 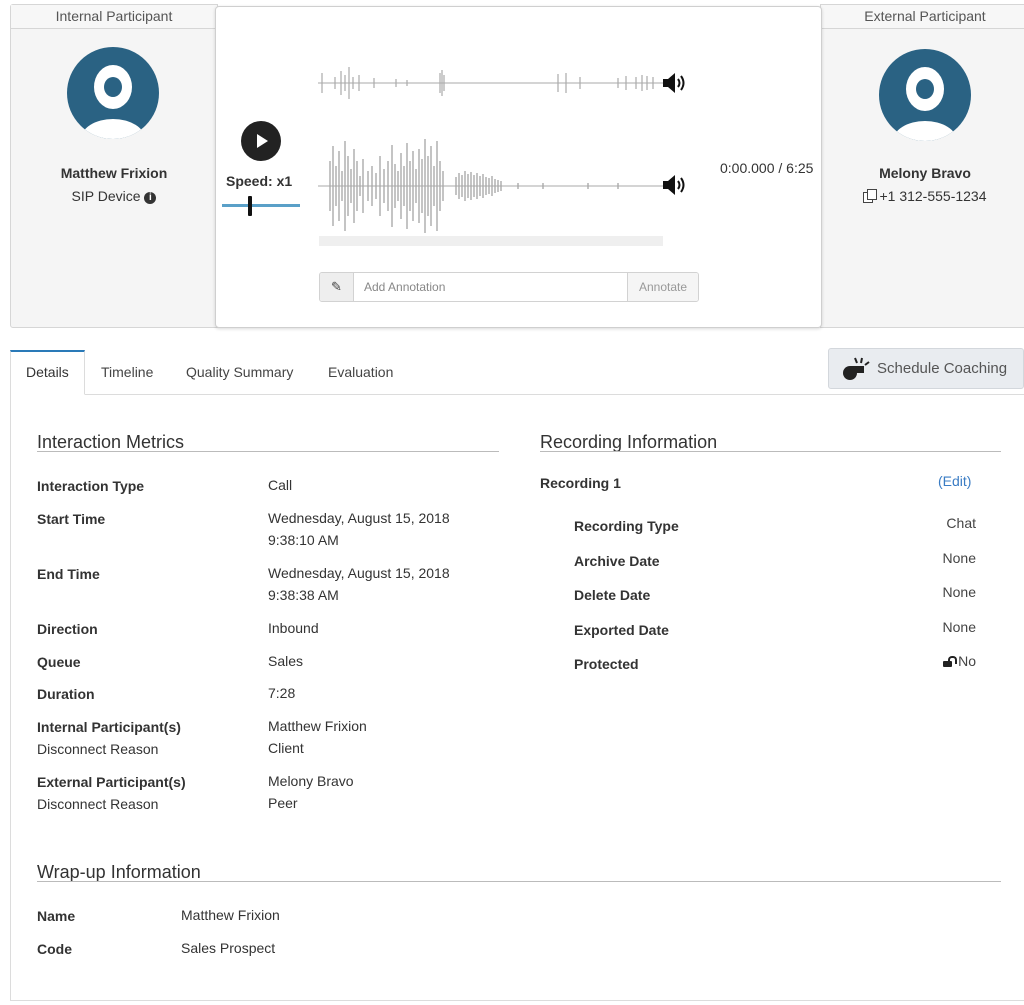 I want to click on tab-details: Details, so click(x=47, y=372).